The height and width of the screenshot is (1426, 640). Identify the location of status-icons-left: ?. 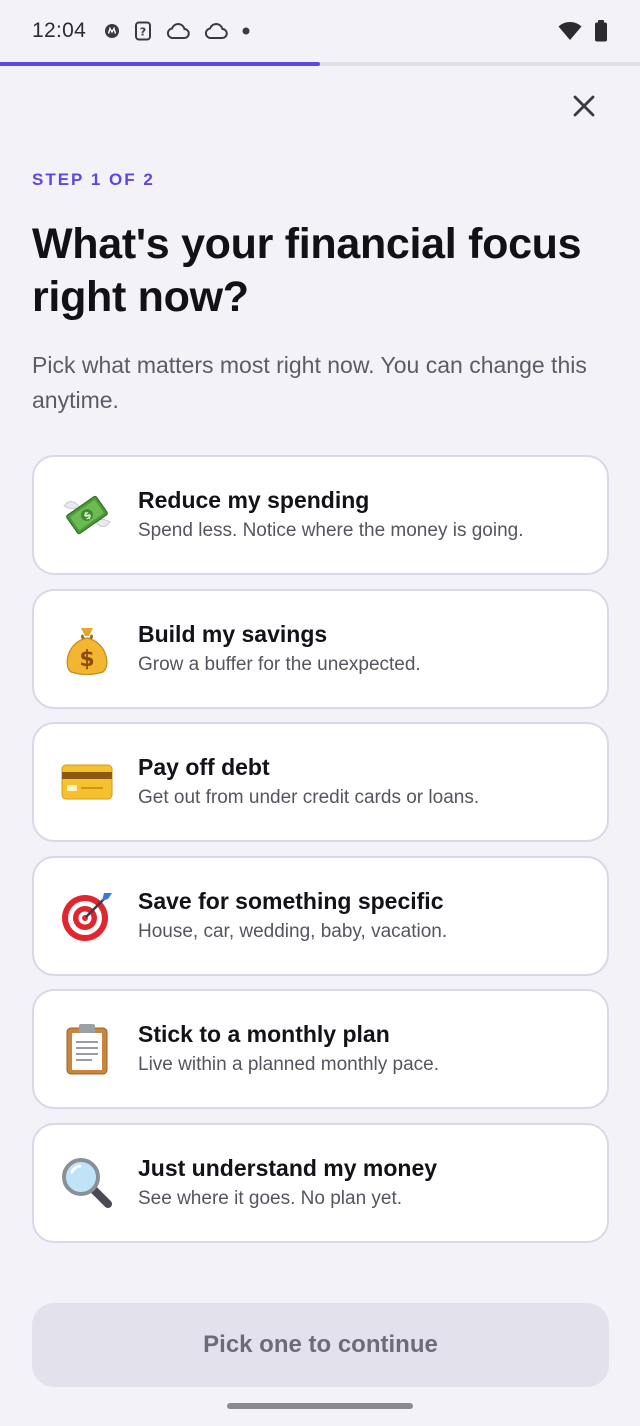
(177, 31).